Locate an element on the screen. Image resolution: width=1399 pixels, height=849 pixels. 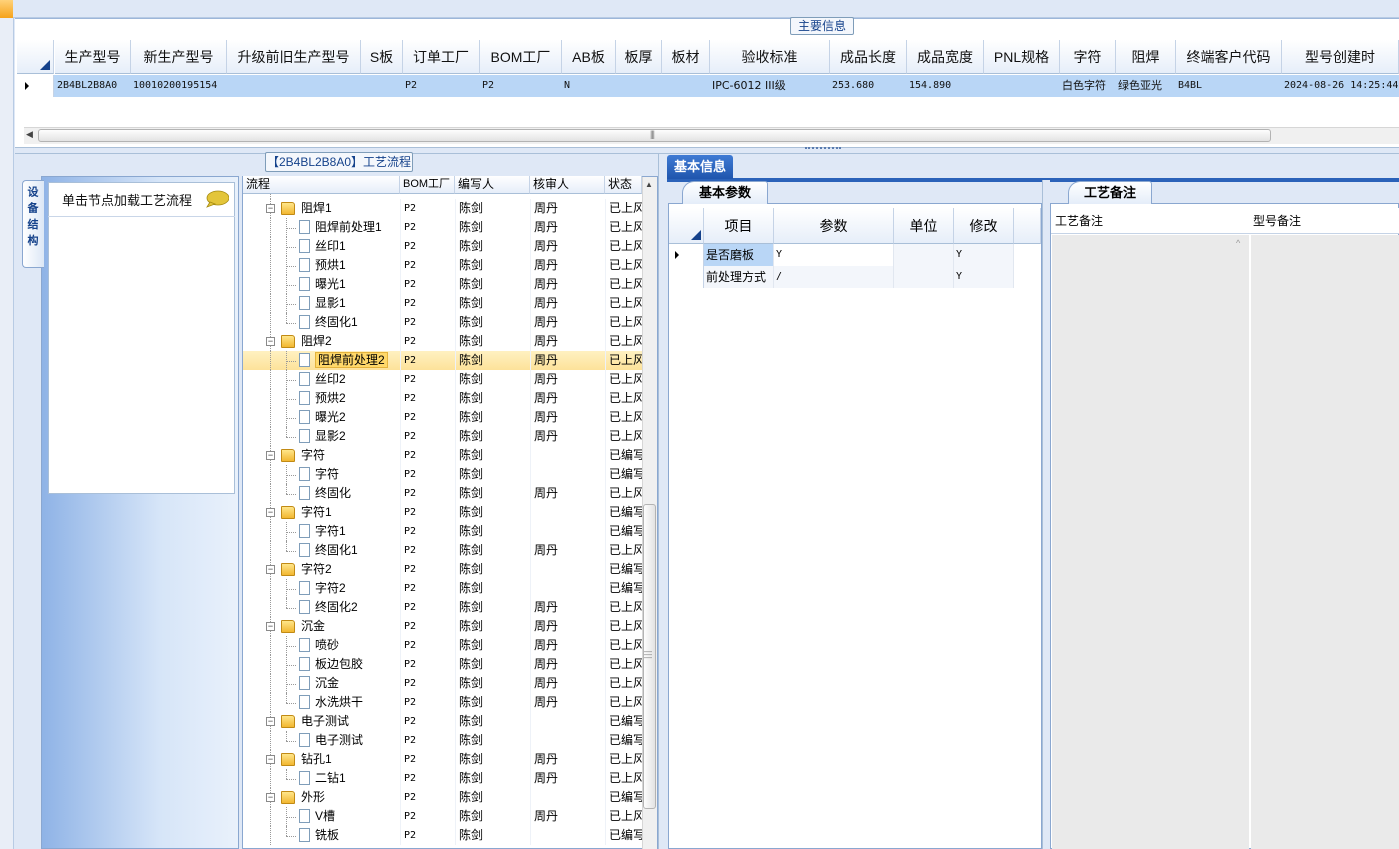
tree-node-label: 外形 is located at coordinates (350, 797).